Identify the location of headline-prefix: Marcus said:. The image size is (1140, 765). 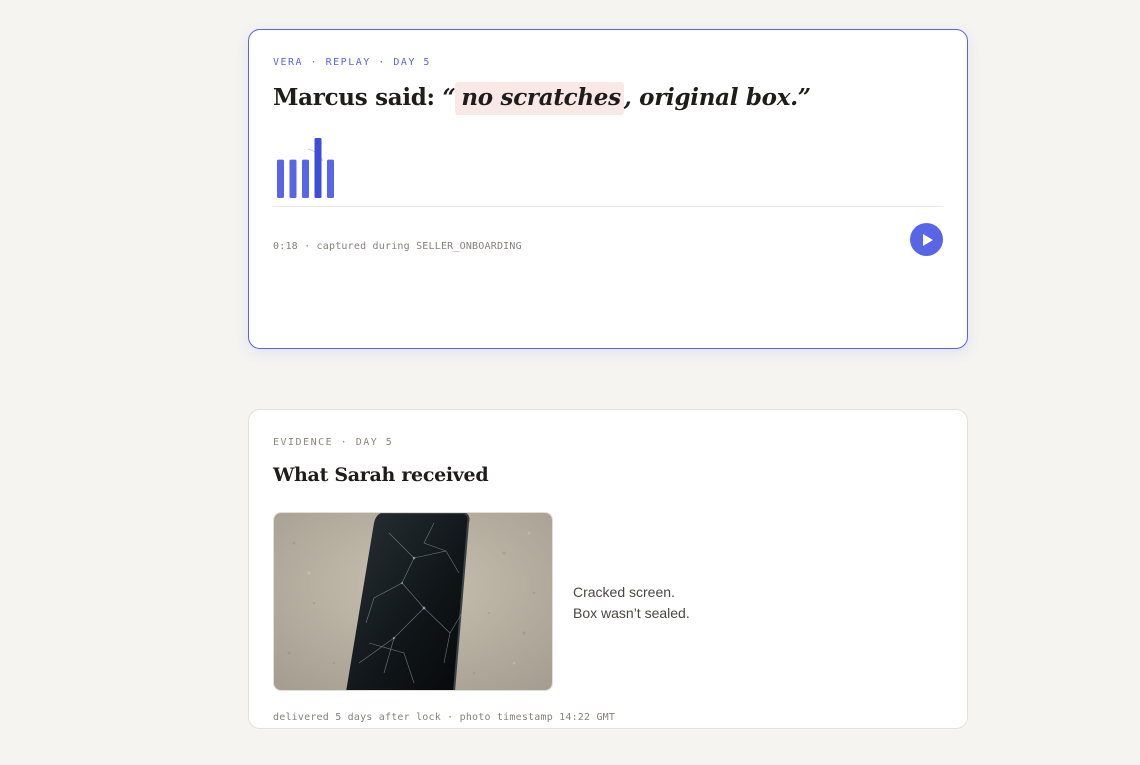
(358, 97).